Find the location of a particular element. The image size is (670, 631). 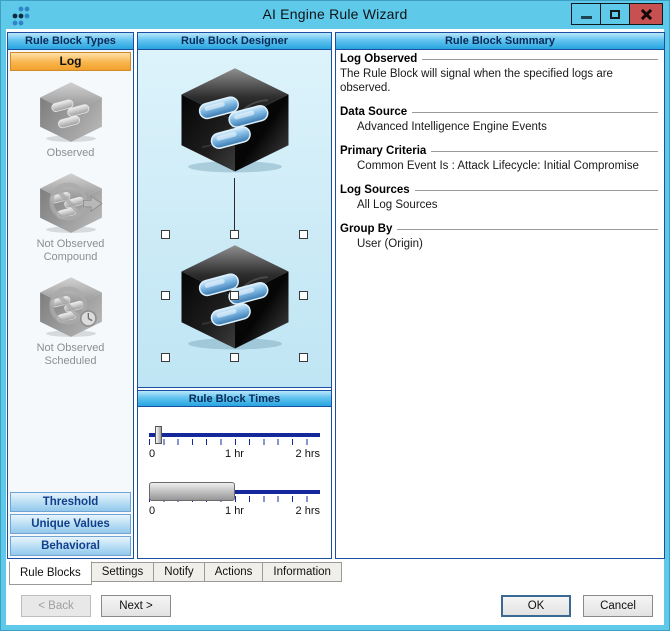

rule-block-times-header: Rule Block Times is located at coordinates (234, 398).